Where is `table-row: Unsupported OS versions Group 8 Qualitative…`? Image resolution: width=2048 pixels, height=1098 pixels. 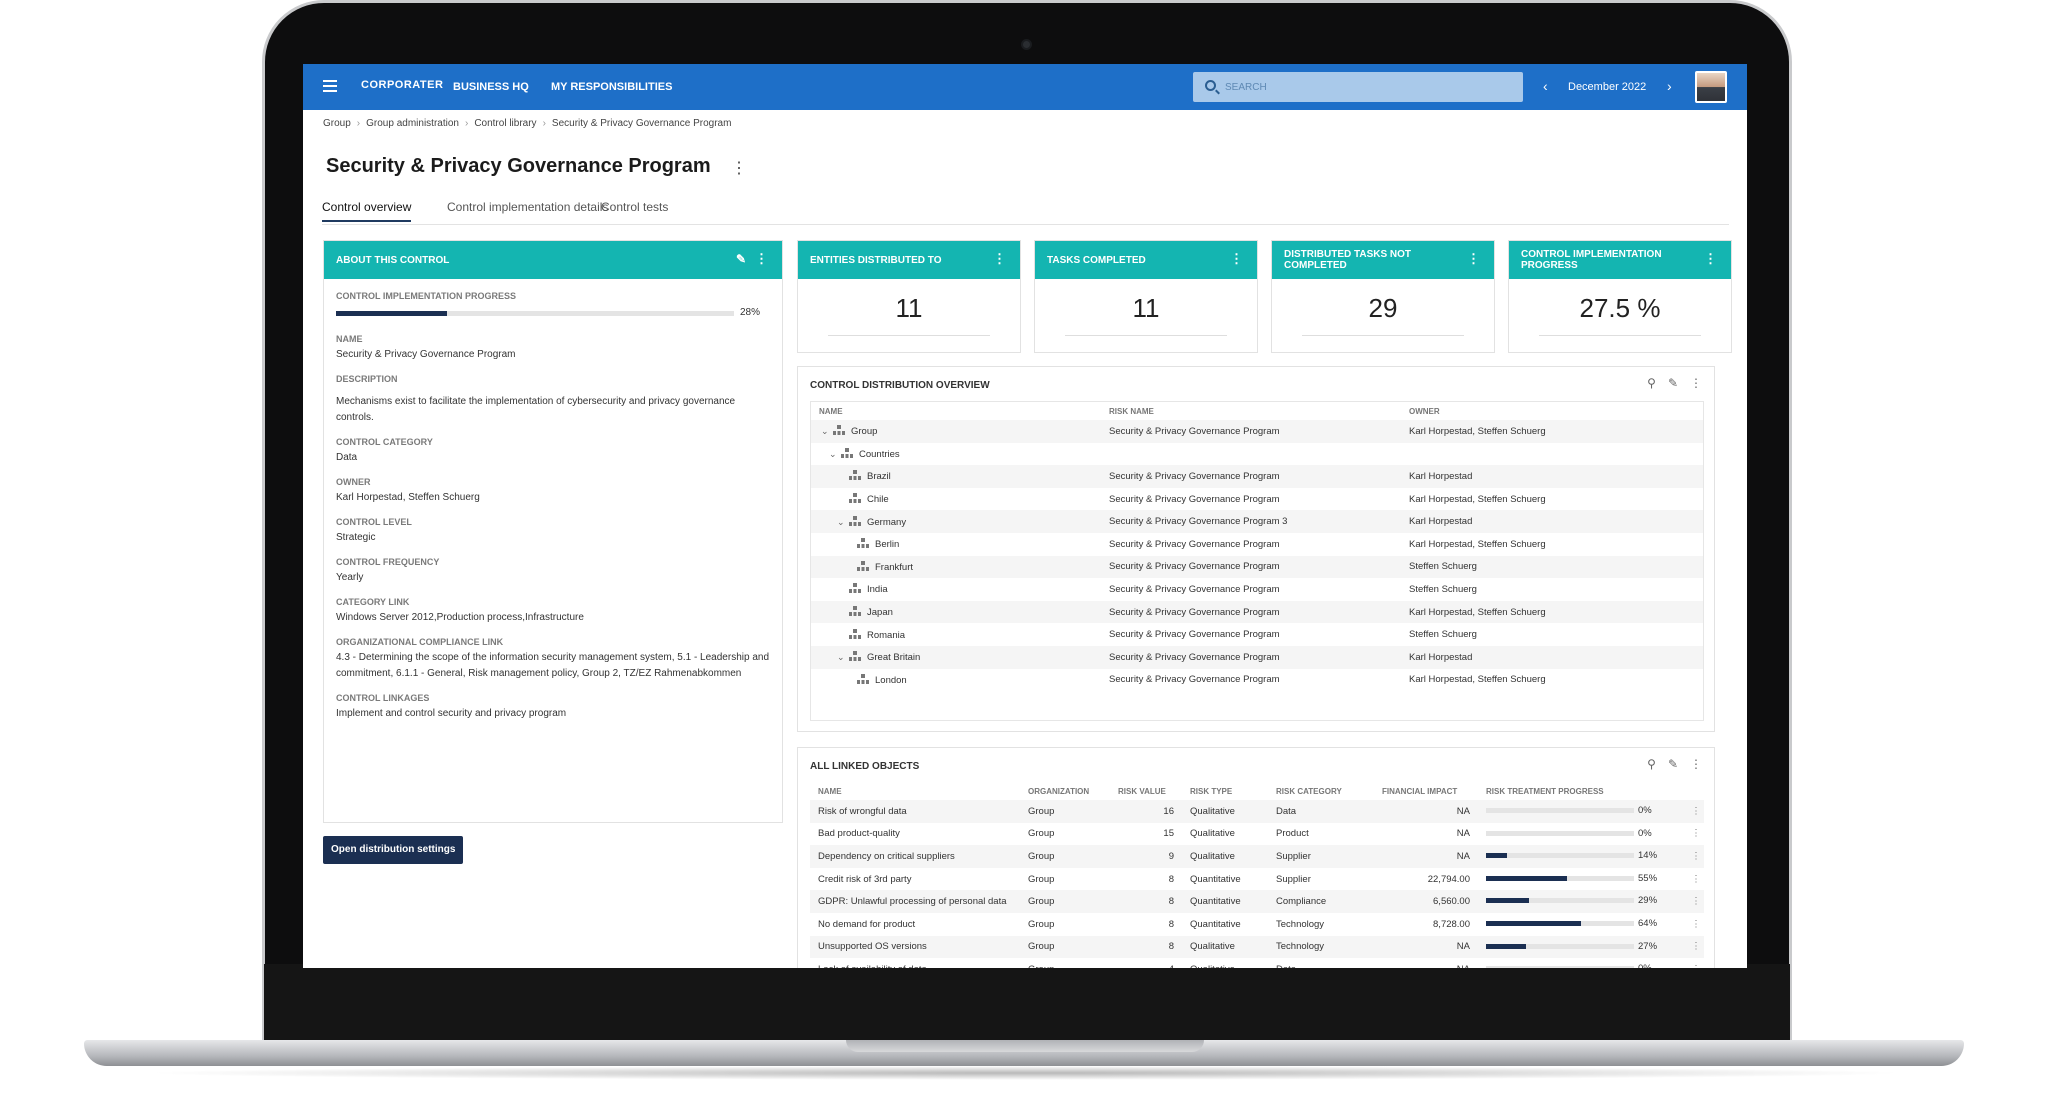
table-row: Unsupported OS versions Group 8 Qualitative… is located at coordinates (1257, 947).